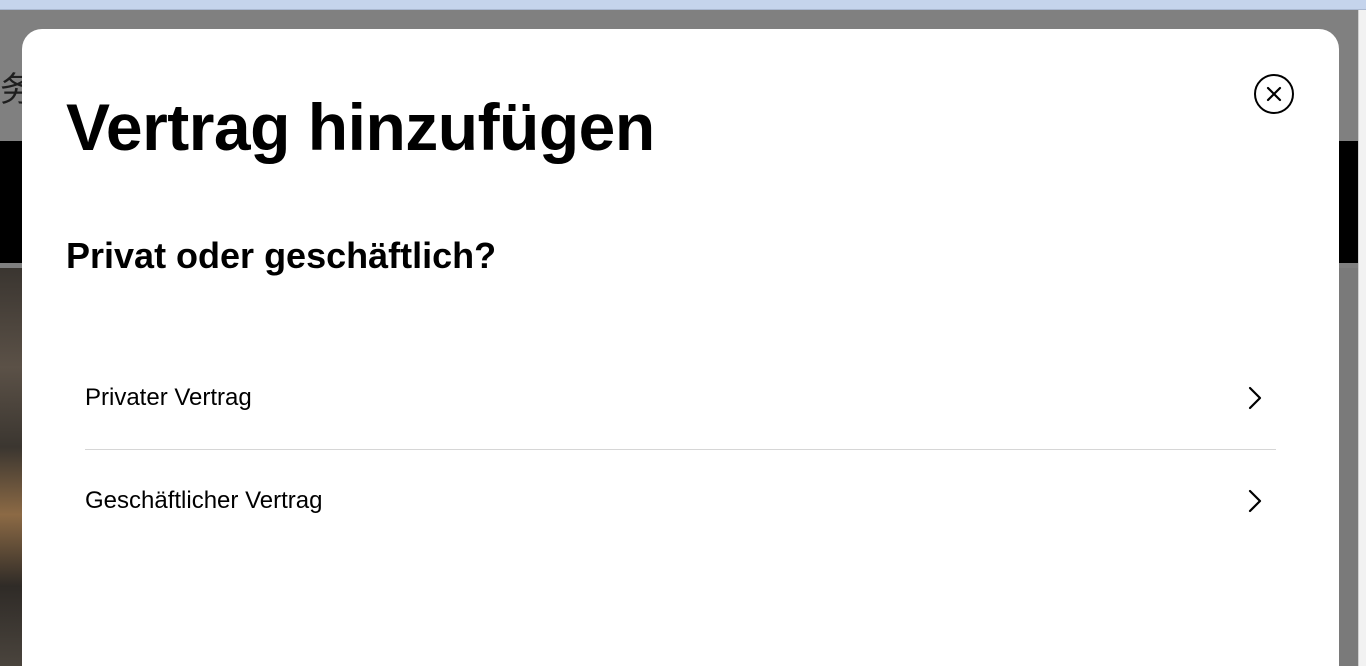 This screenshot has height=666, width=1366. What do you see at coordinates (204, 500) in the screenshot?
I see `option-label: Geschäftlicher Vertrag` at bounding box center [204, 500].